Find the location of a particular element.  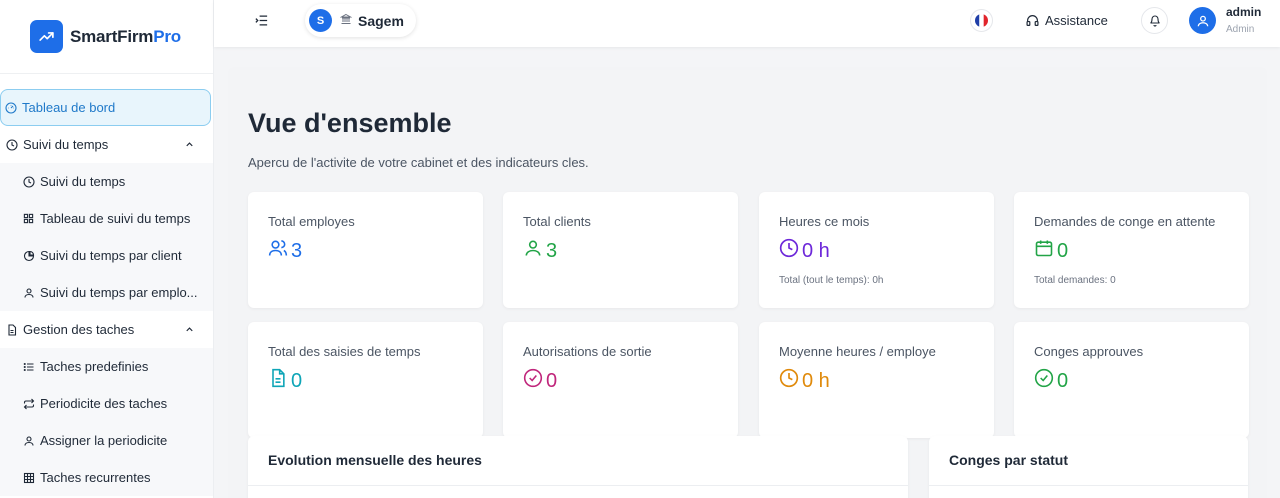

page-title: Vue d'ensemble is located at coordinates (350, 123).